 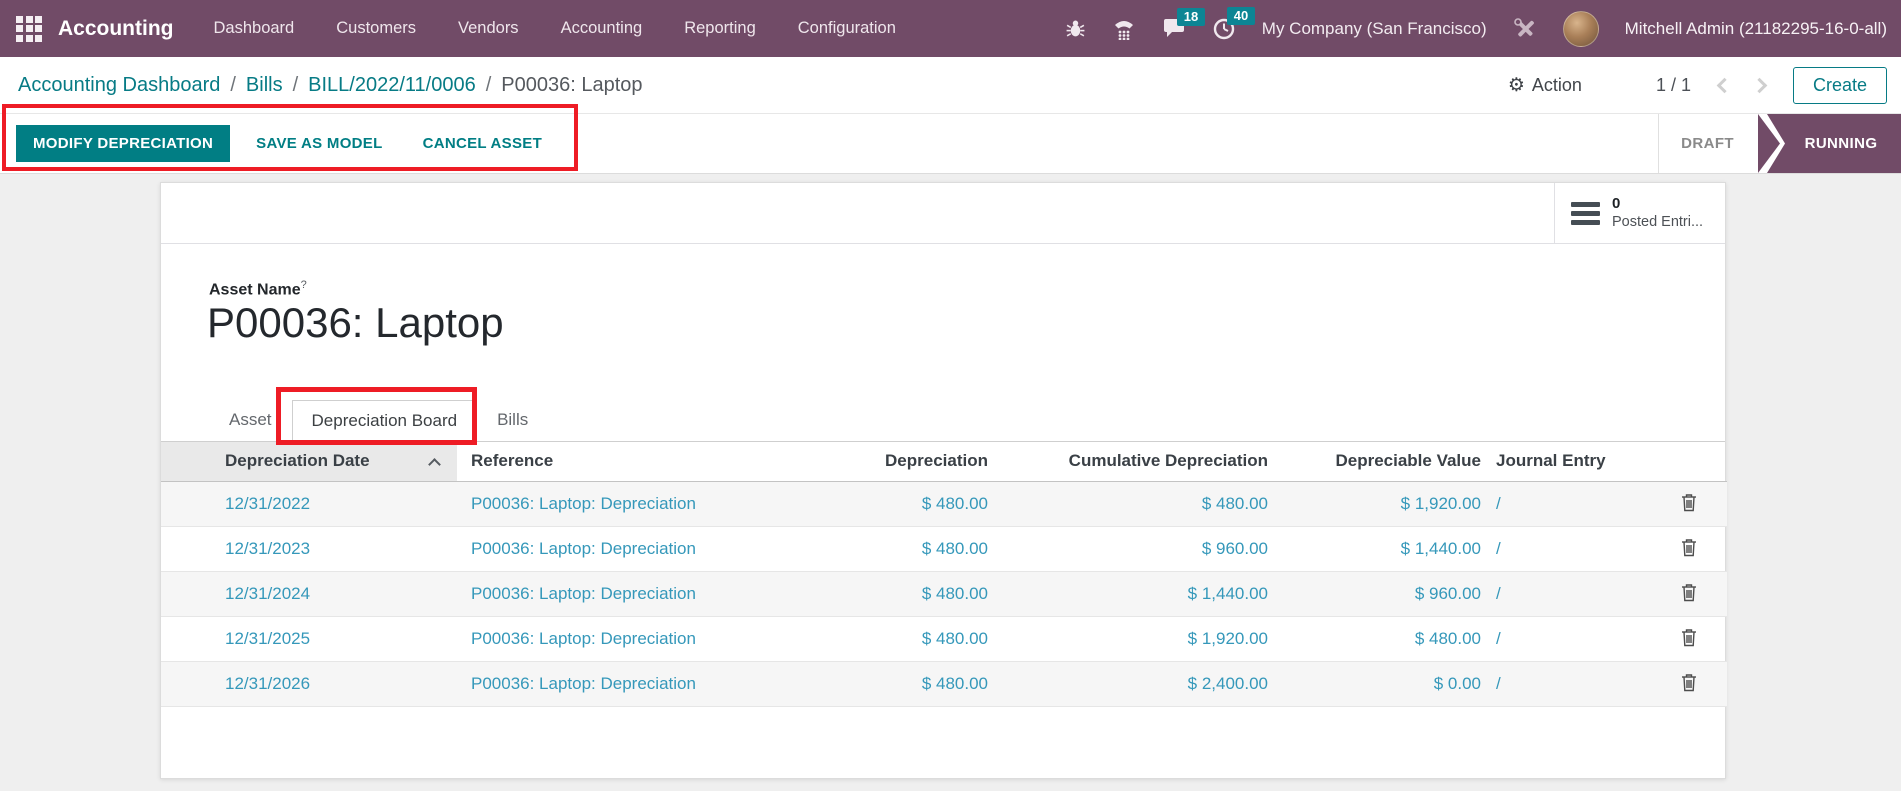 I want to click on messages-count-badge: 18, so click(x=1191, y=16).